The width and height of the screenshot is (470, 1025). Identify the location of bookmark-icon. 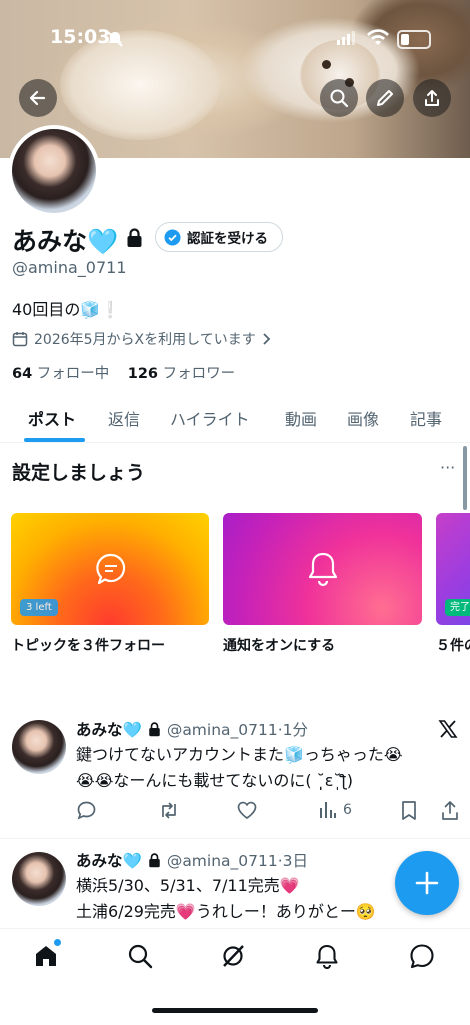
(409, 810).